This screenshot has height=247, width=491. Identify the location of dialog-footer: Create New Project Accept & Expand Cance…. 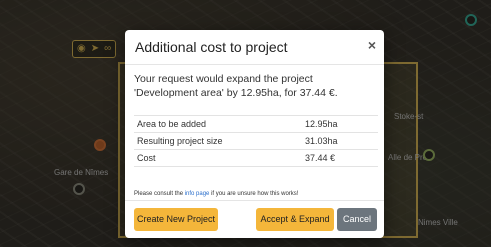
(254, 219).